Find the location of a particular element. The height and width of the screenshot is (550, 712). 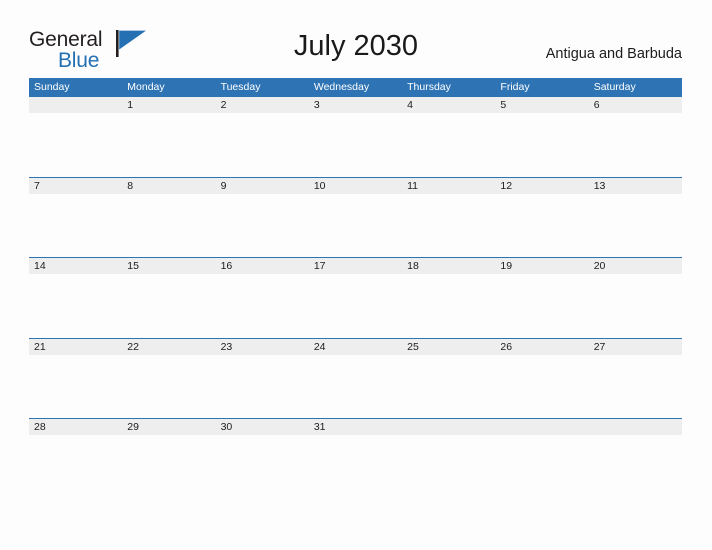

calendar-week-row: 7 8 9 10 11 12 13 is located at coordinates (355, 217).